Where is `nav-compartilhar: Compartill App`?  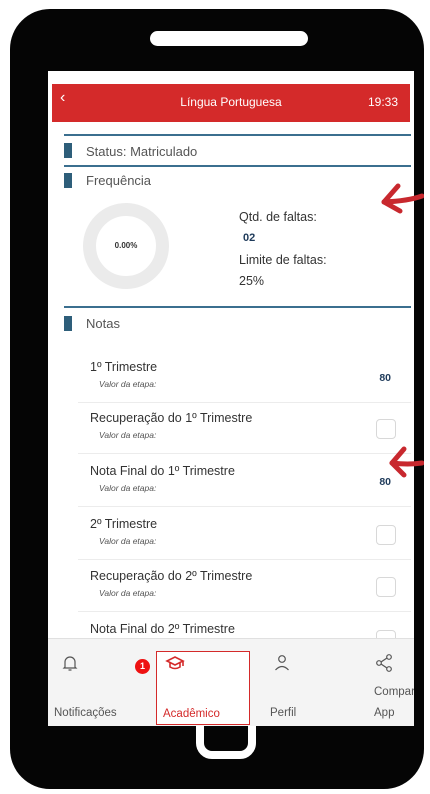
nav-compartilhar: Compartill App is located at coordinates (392, 688).